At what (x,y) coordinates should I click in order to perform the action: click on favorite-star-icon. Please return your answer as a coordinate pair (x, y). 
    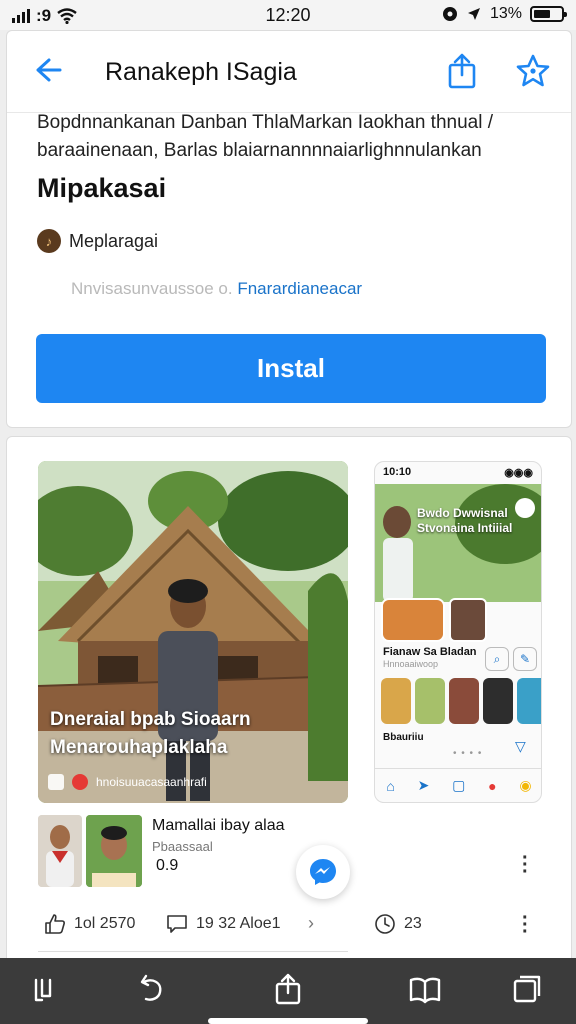
    Looking at the image, I should click on (533, 71).